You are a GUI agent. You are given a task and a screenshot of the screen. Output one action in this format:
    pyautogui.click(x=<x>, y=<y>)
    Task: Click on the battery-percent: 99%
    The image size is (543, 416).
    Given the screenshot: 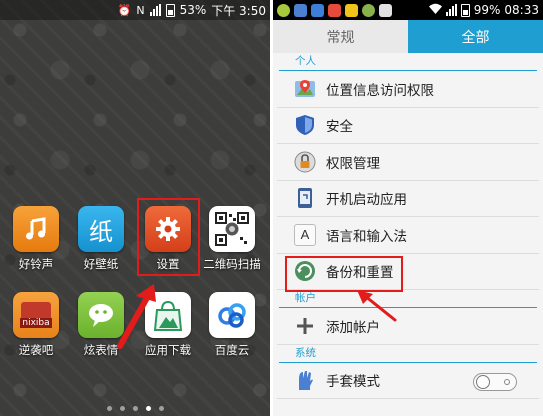 What is the action you would take?
    pyautogui.click(x=487, y=10)
    